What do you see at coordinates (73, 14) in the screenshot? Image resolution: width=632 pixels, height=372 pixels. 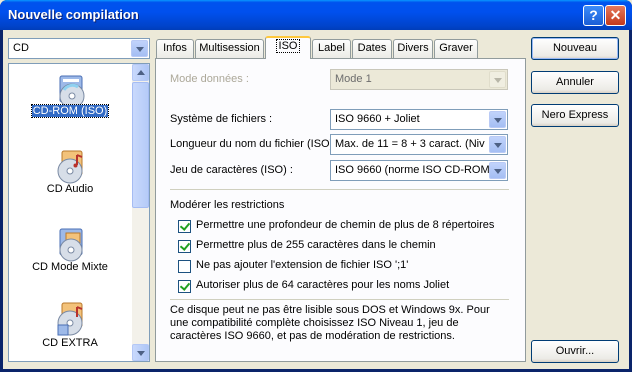 I see `window-title: Nouvelle compilation` at bounding box center [73, 14].